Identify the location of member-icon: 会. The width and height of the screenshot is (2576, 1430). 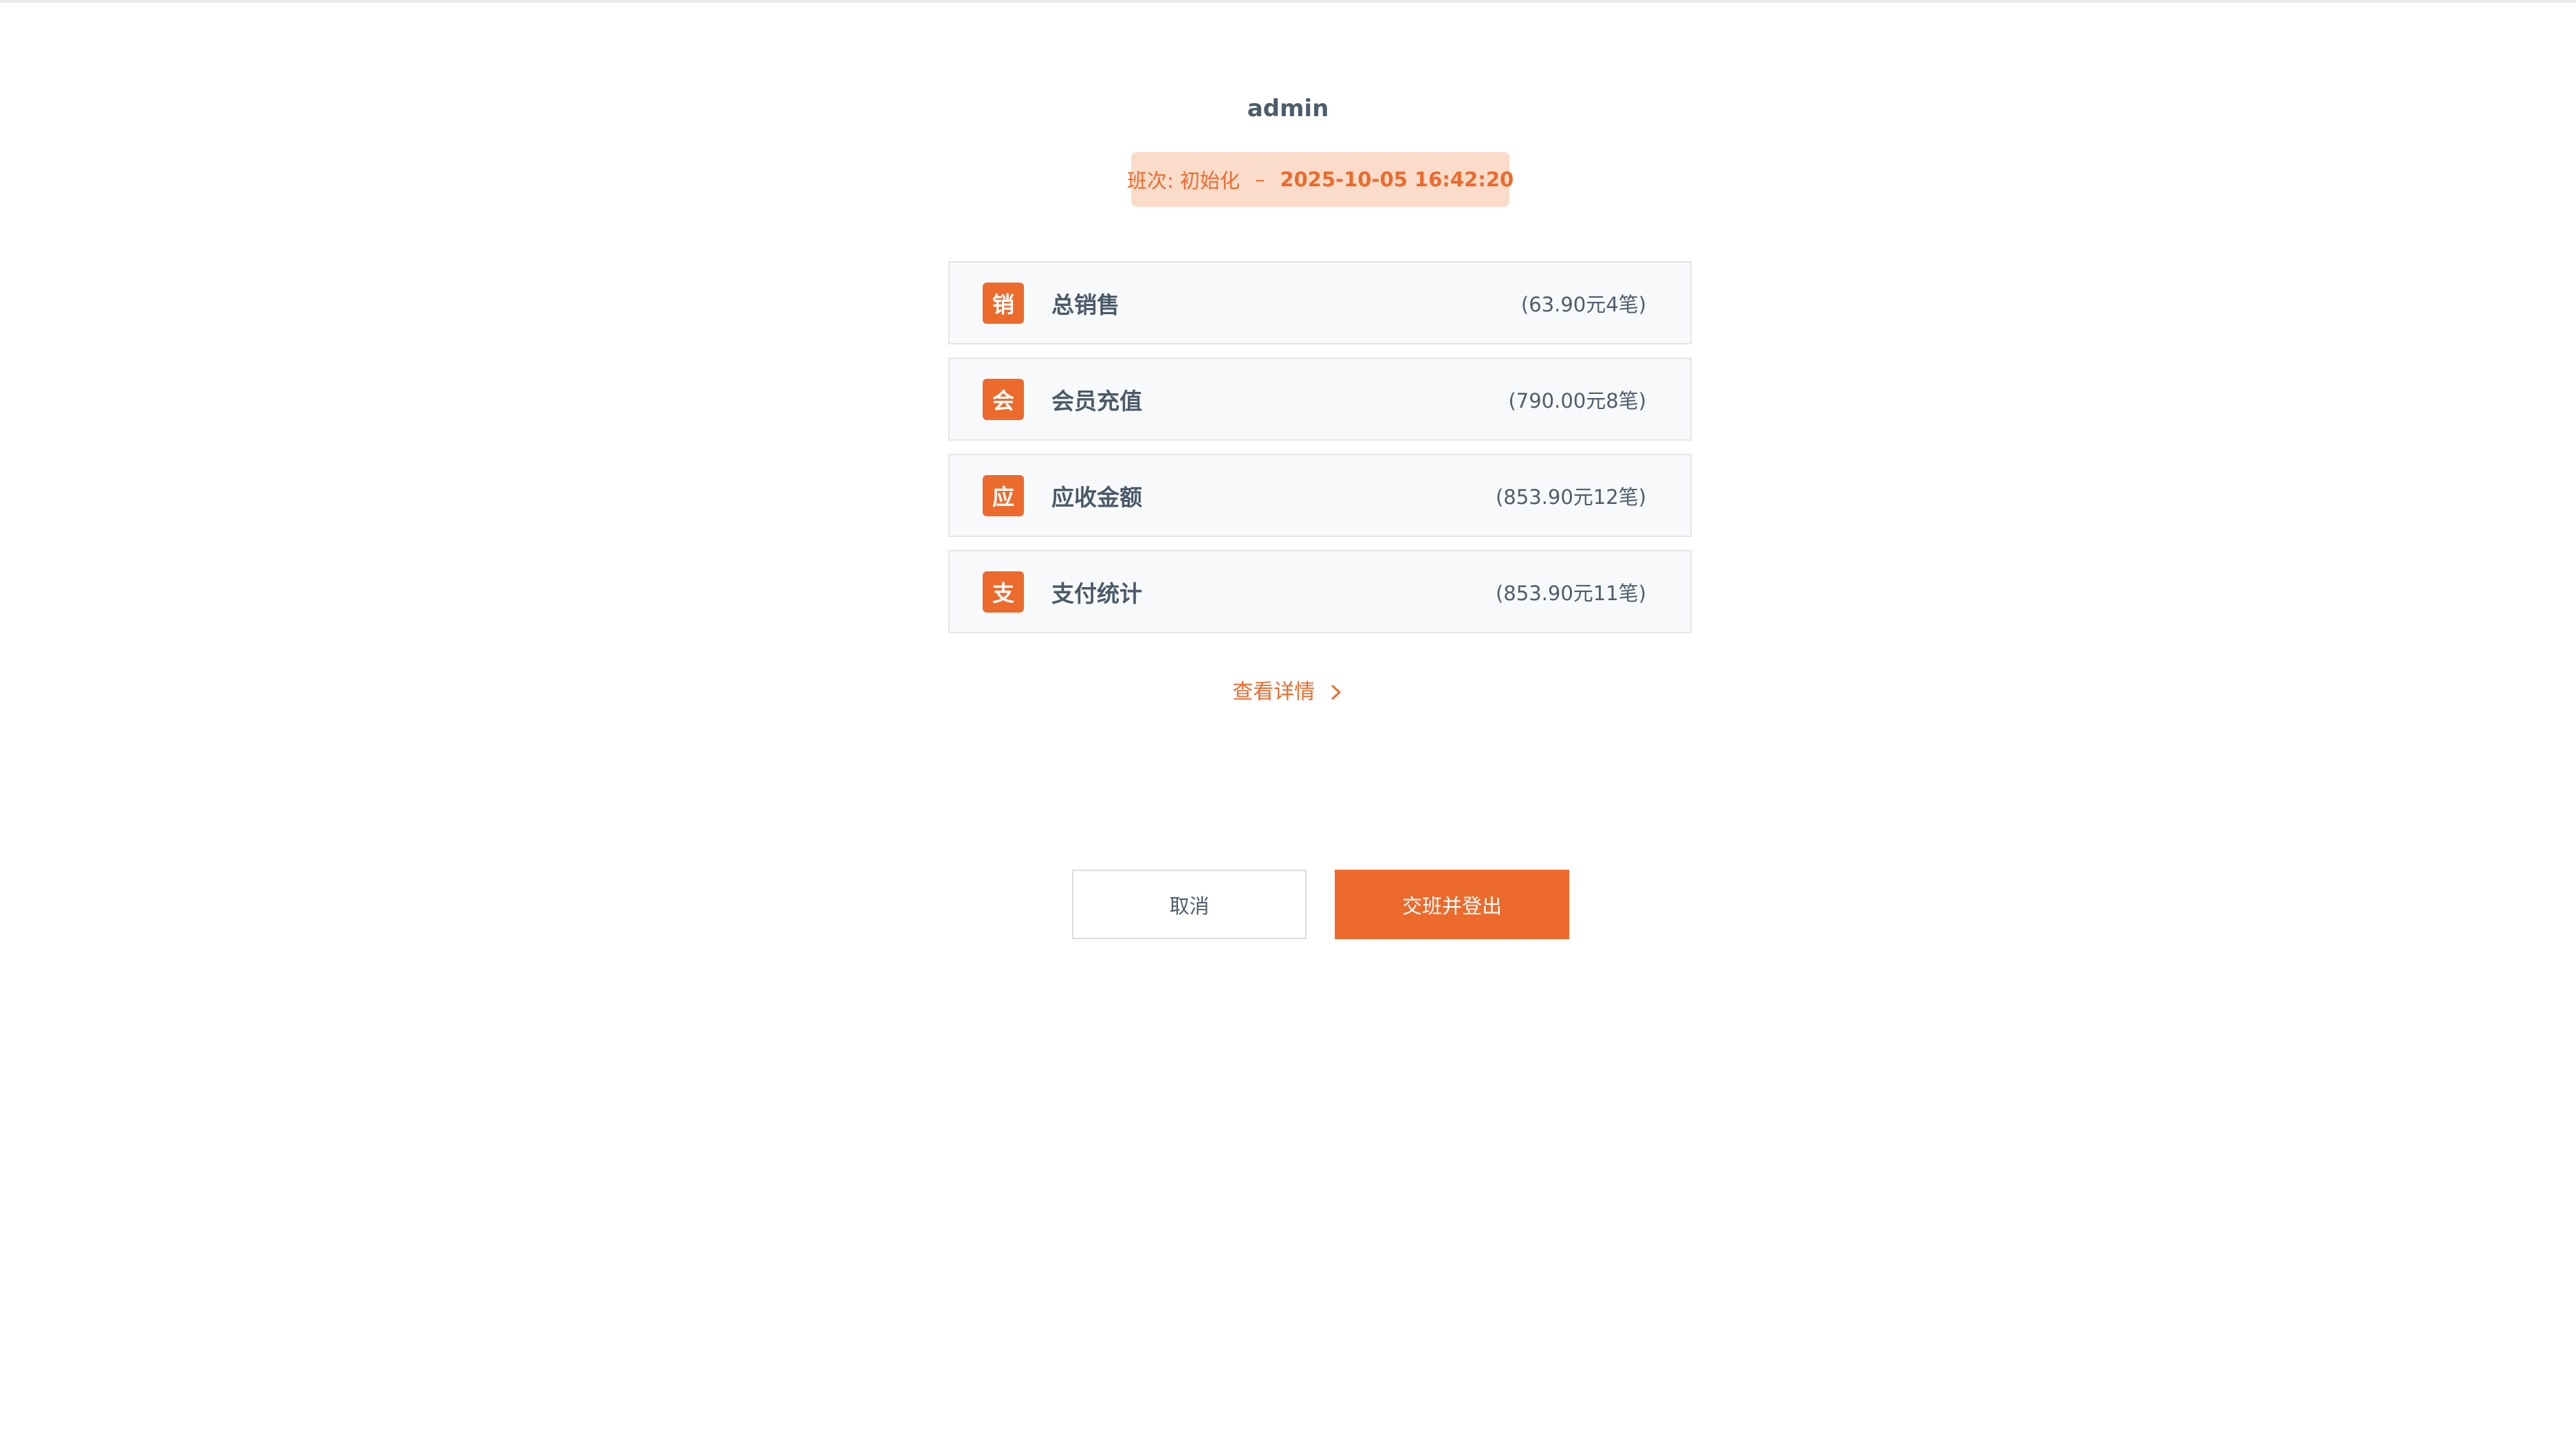
(1003, 399).